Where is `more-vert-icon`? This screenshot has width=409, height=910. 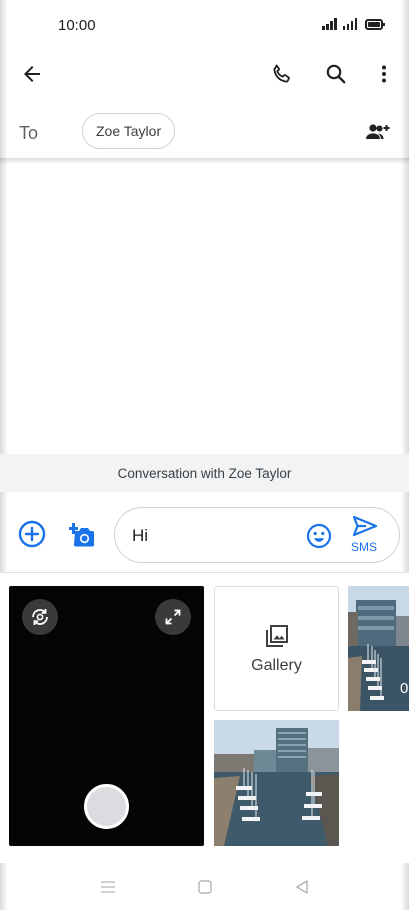 more-vert-icon is located at coordinates (384, 74).